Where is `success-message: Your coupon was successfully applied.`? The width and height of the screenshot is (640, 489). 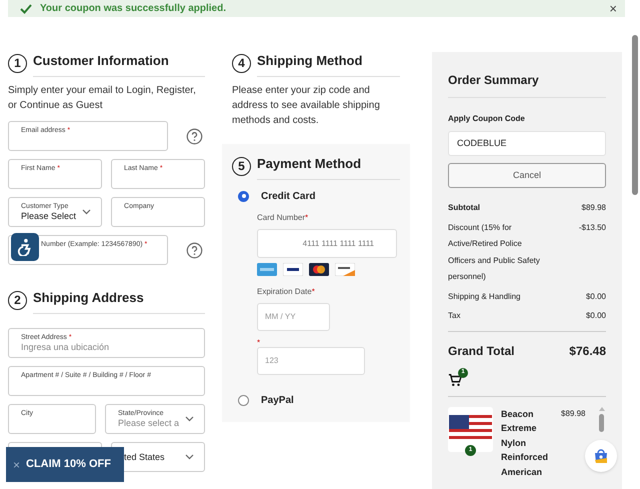
success-message: Your coupon was successfully applied. is located at coordinates (133, 9).